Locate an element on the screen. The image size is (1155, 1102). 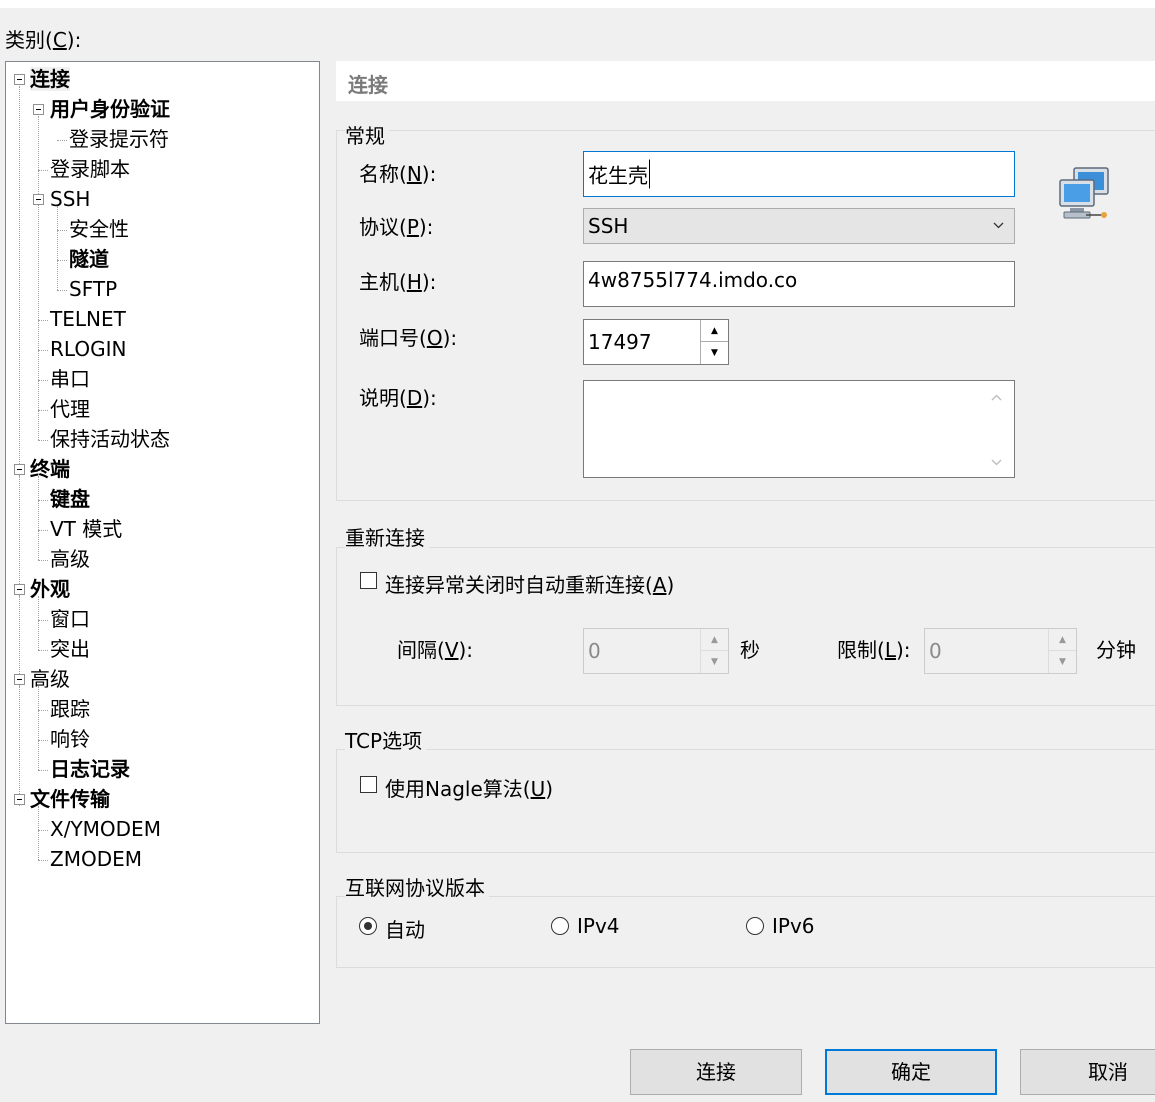
ip-version-group is located at coordinates (745, 932).